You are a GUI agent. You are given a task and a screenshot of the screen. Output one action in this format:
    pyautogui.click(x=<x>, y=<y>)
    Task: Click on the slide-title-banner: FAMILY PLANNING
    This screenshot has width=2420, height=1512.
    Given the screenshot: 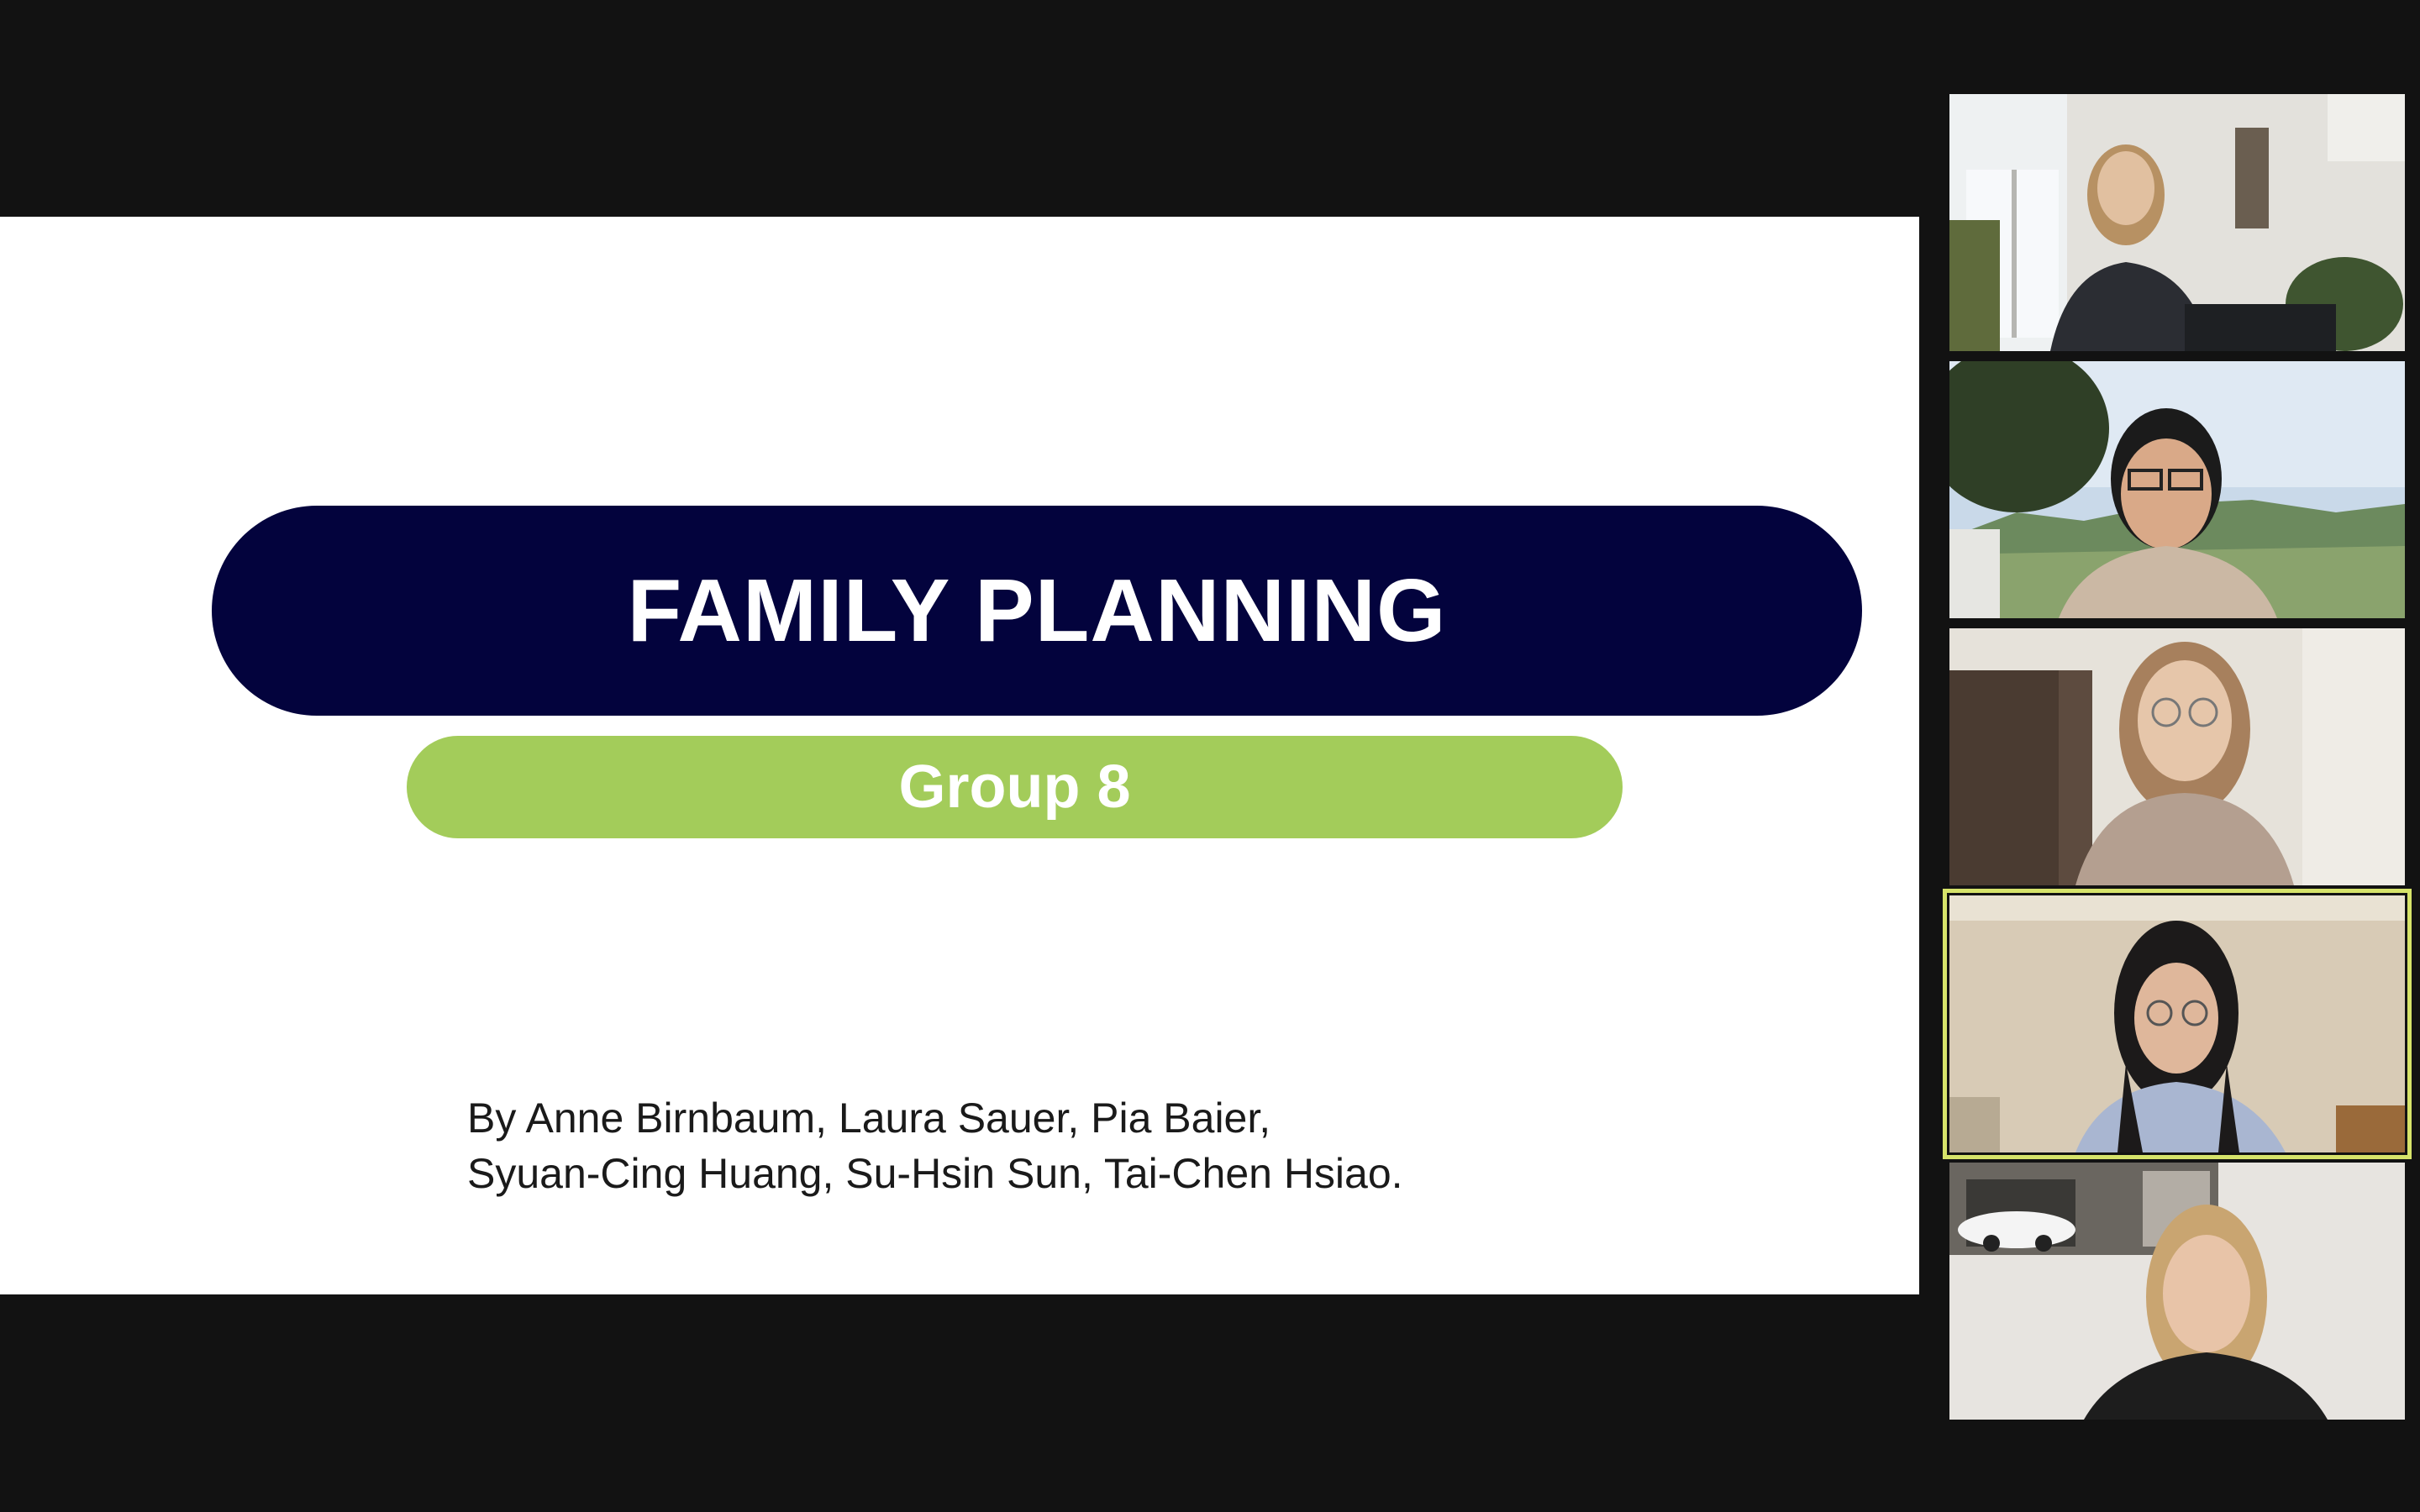 What is the action you would take?
    pyautogui.click(x=1037, y=611)
    